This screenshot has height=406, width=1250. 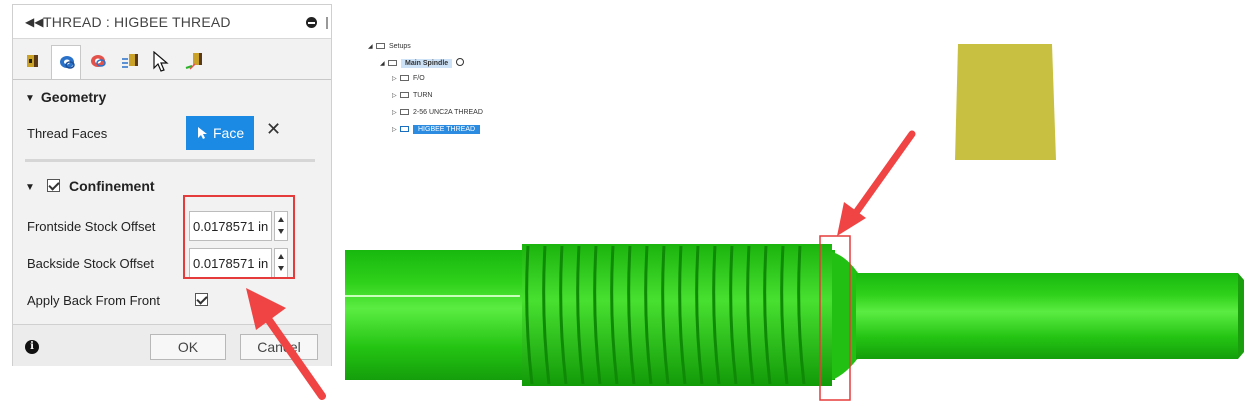 What do you see at coordinates (1241, 316) in the screenshot?
I see `shaft-end-chamfer` at bounding box center [1241, 316].